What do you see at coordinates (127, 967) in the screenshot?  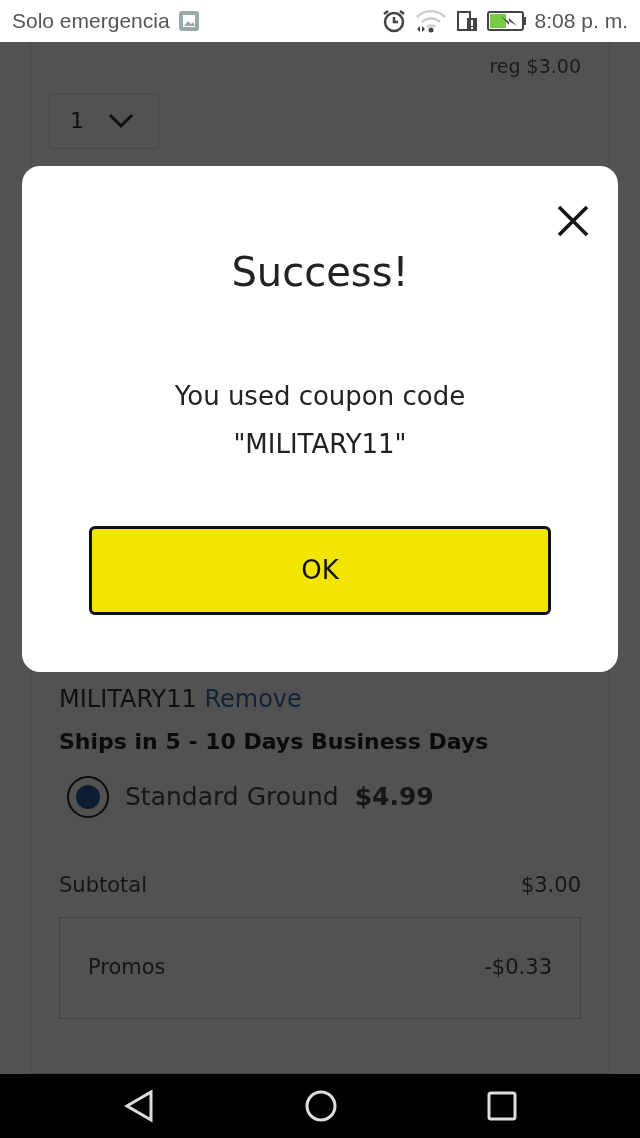 I see `summary-label: Promos` at bounding box center [127, 967].